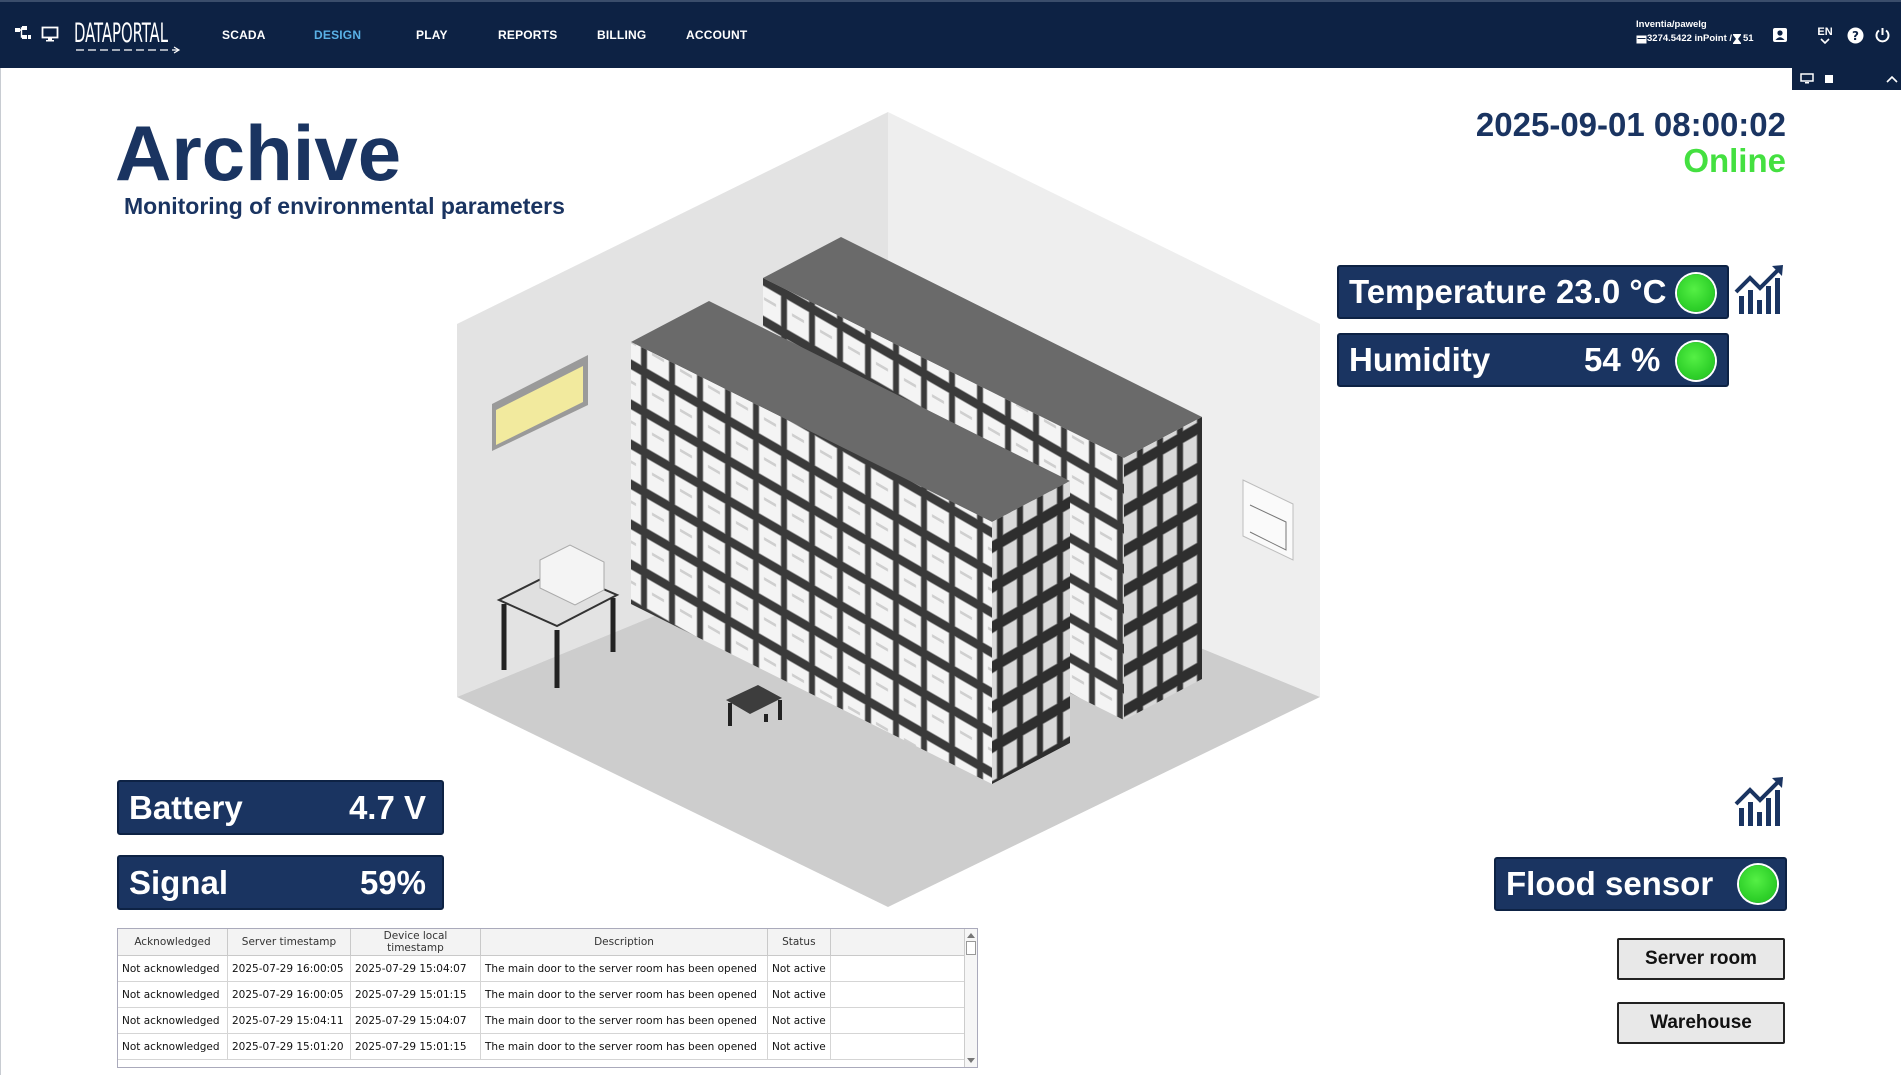  Describe the element at coordinates (1420, 359) in the screenshot. I see `humidity-label: Humidity` at that location.